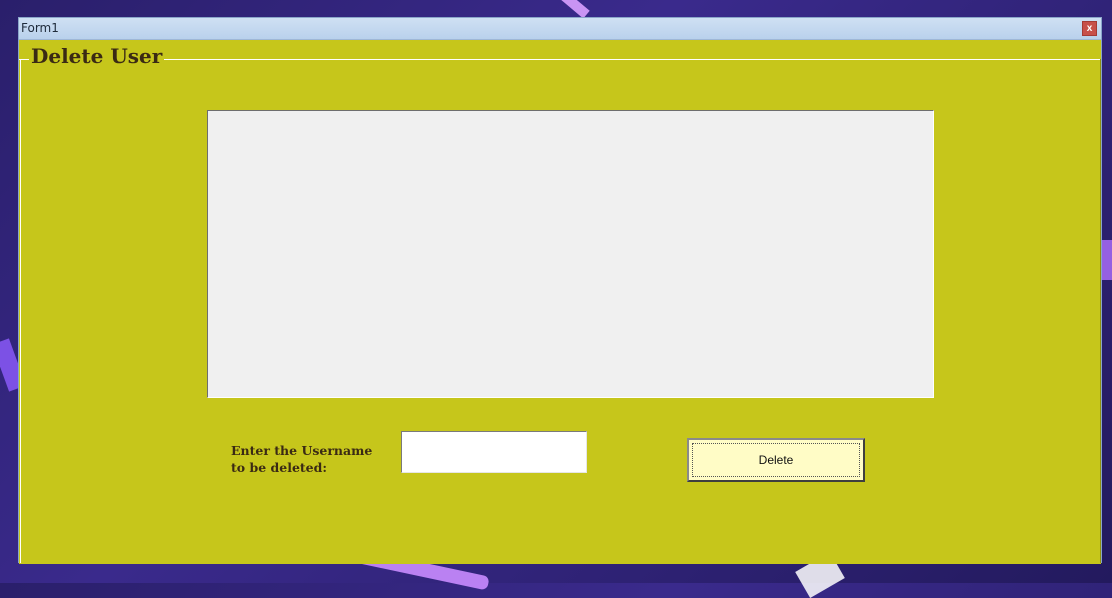  I want to click on groupbox-title: Delete User, so click(97, 56).